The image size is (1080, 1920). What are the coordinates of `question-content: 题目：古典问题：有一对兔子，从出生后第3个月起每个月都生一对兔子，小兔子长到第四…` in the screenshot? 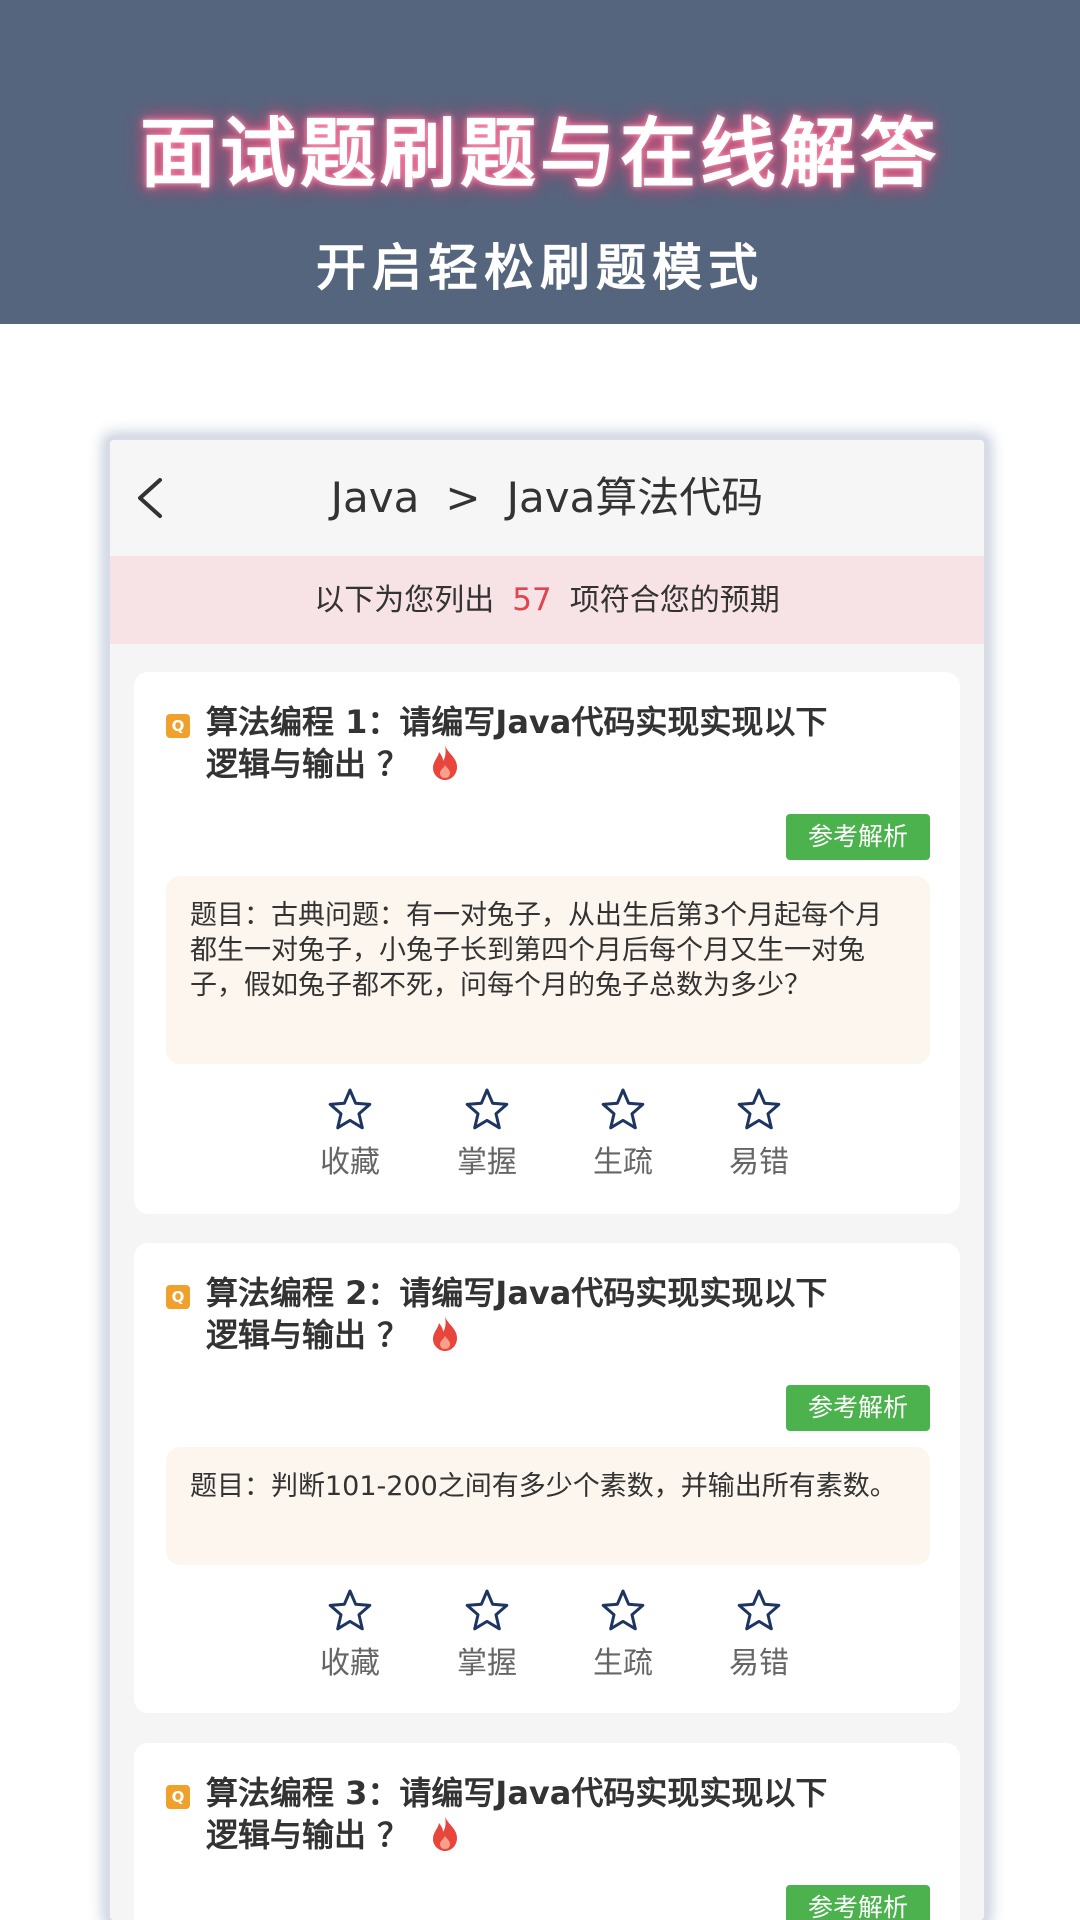 It's located at (548, 970).